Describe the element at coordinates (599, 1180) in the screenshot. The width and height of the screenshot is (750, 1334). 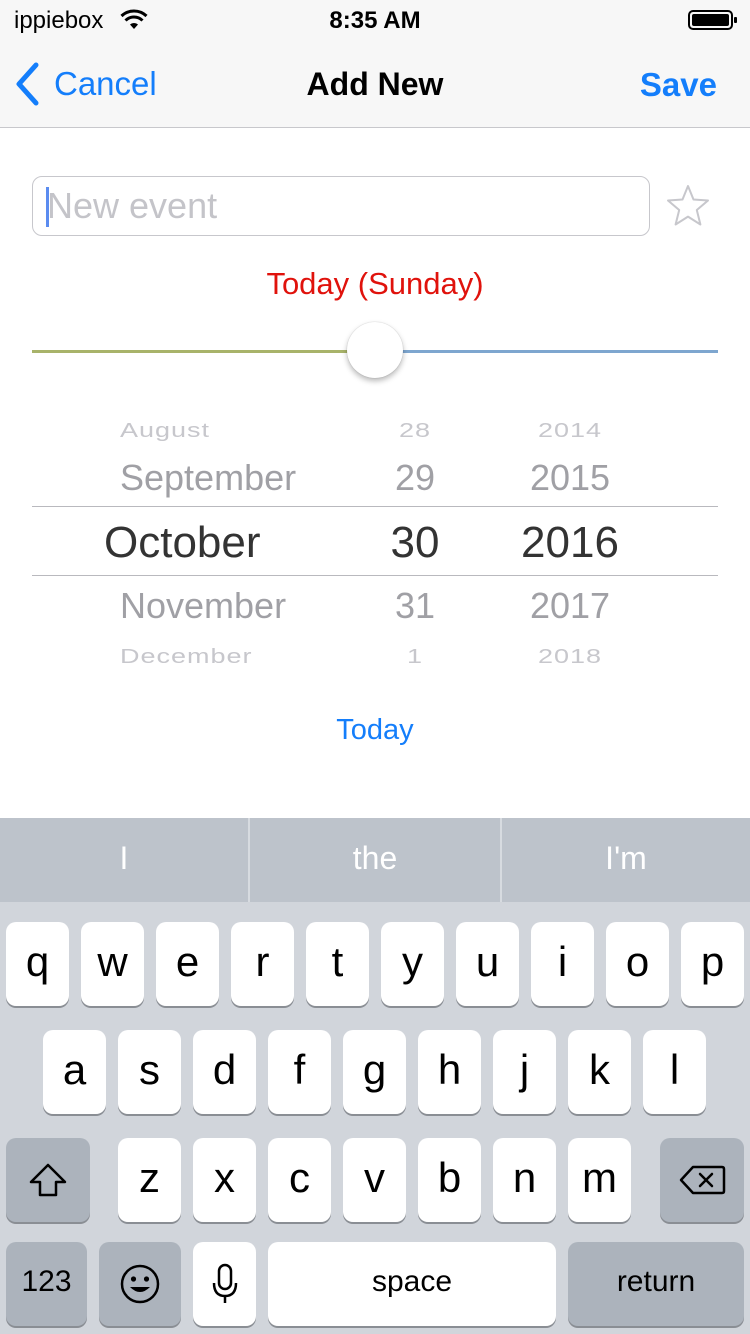
I see `key-m: m` at that location.